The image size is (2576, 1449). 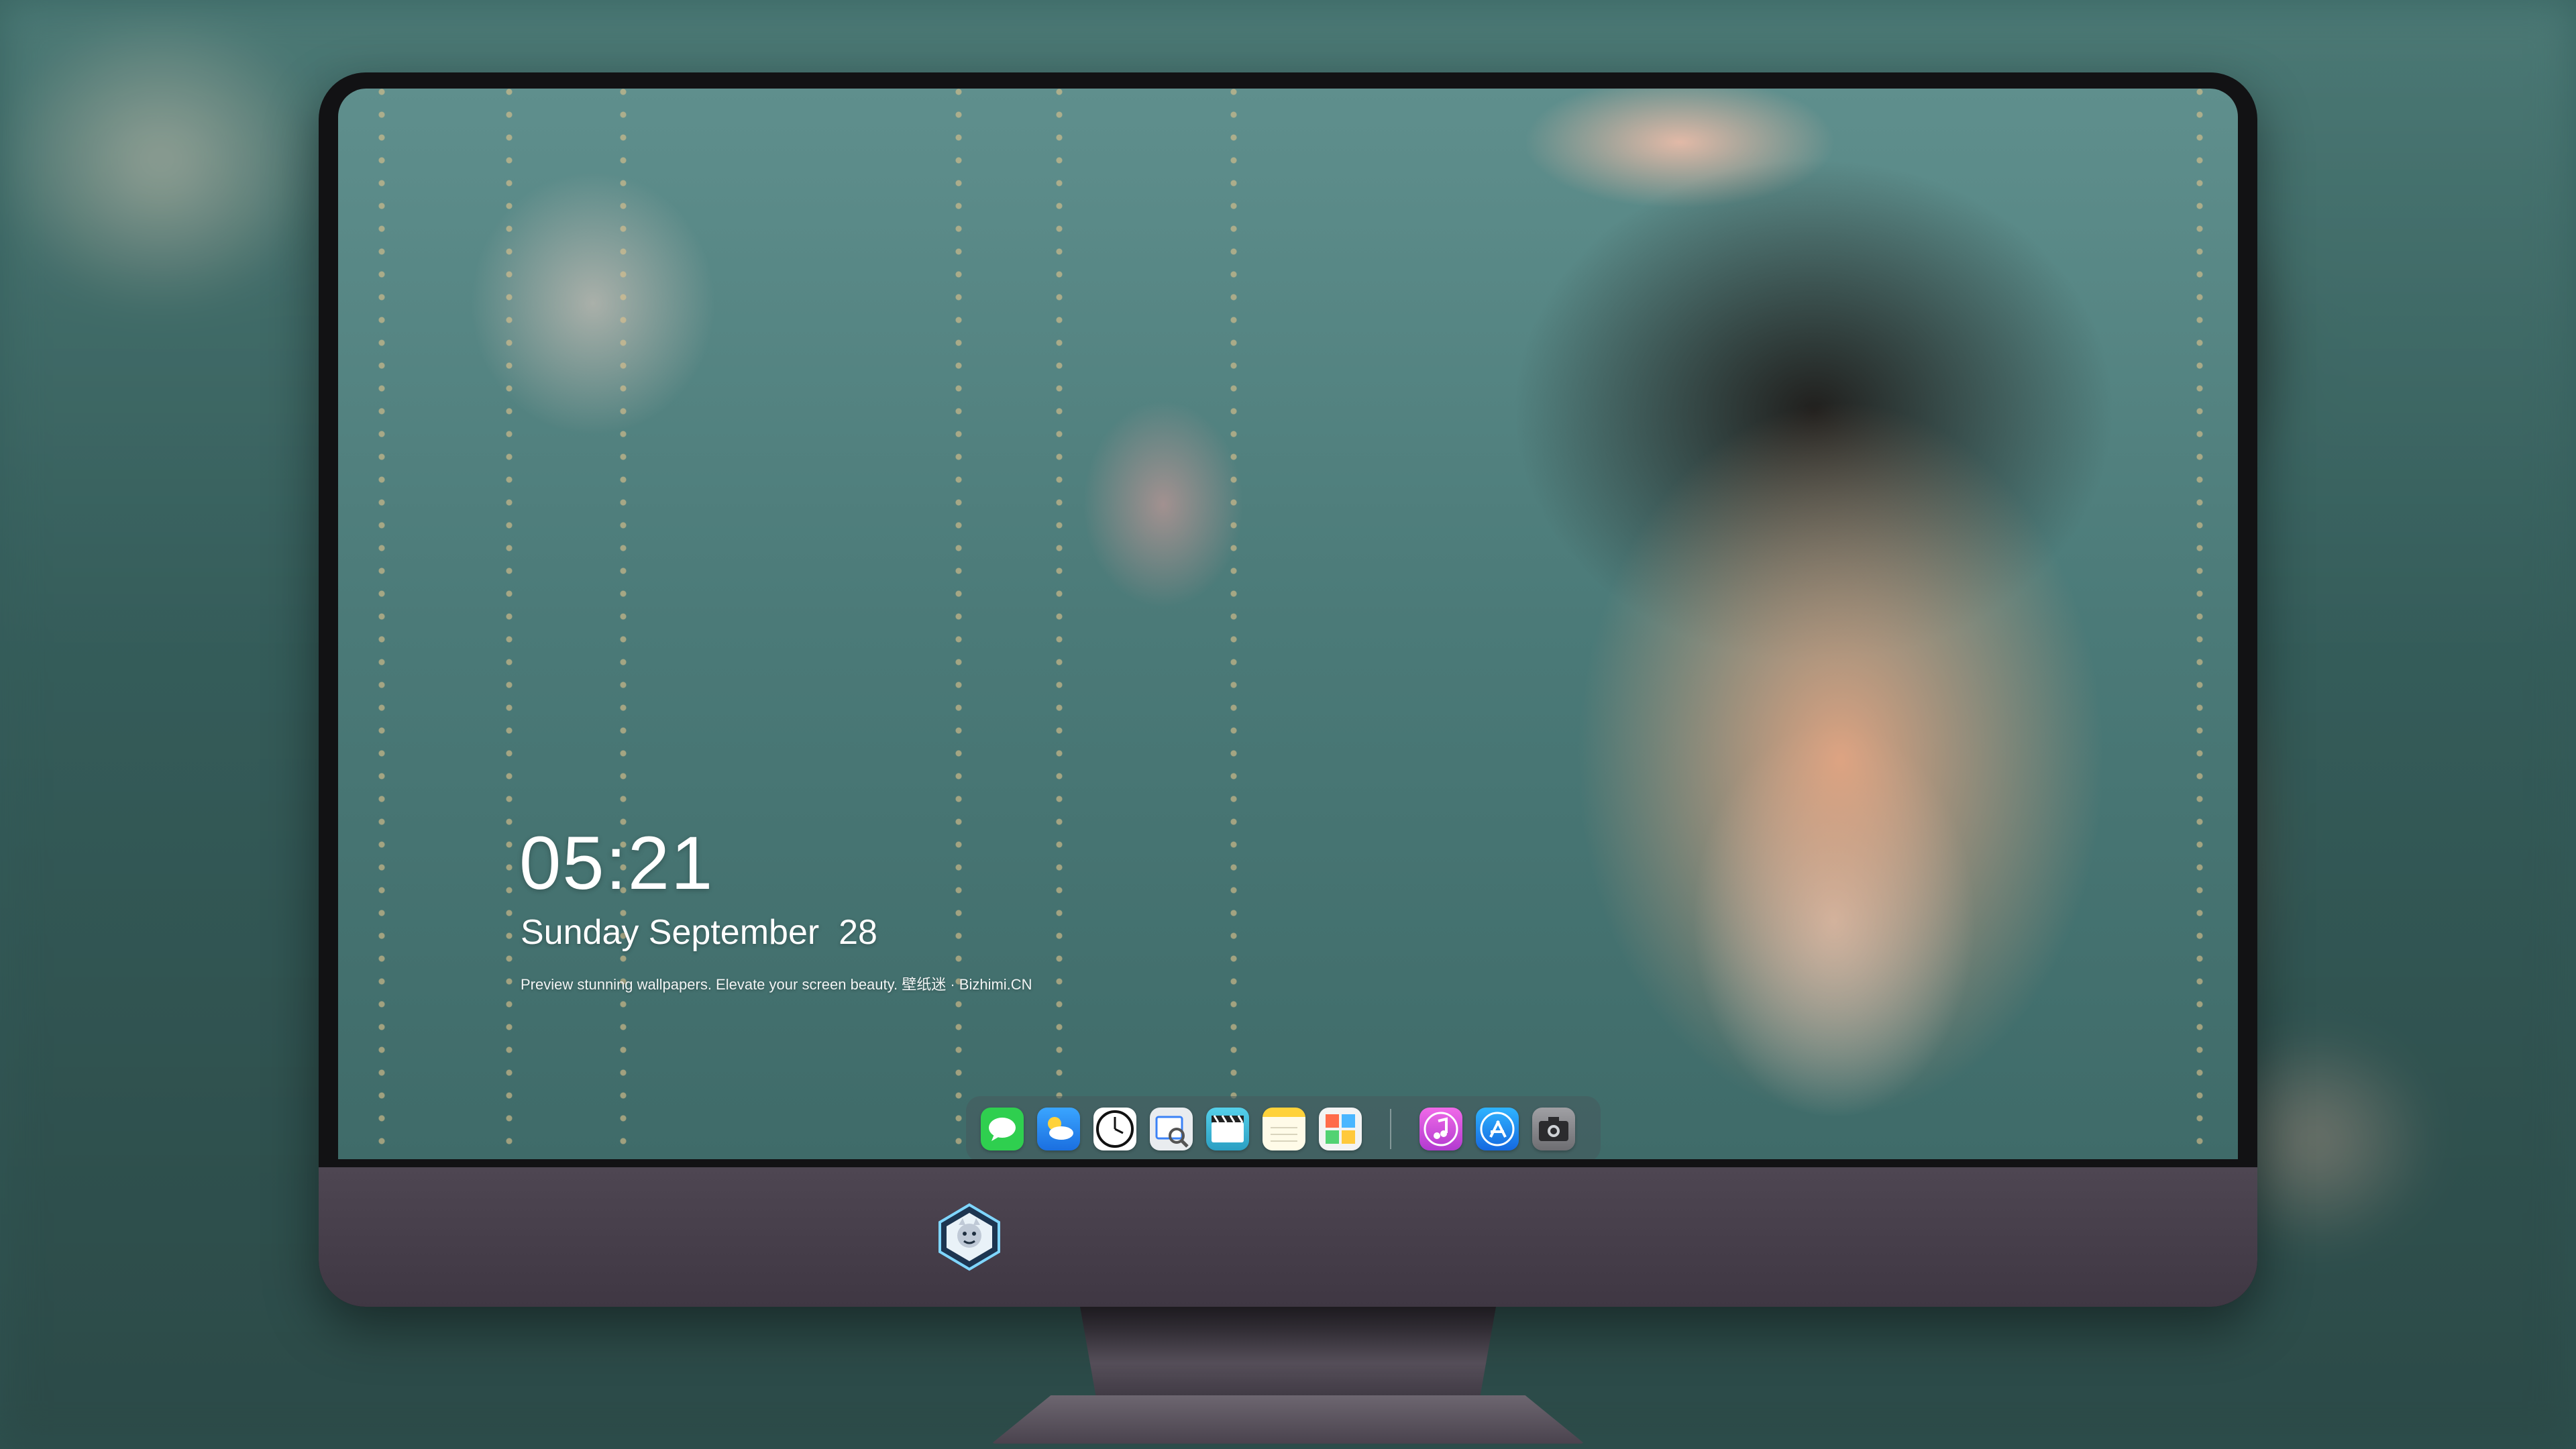 What do you see at coordinates (1497, 1129) in the screenshot?
I see `app-store-icon` at bounding box center [1497, 1129].